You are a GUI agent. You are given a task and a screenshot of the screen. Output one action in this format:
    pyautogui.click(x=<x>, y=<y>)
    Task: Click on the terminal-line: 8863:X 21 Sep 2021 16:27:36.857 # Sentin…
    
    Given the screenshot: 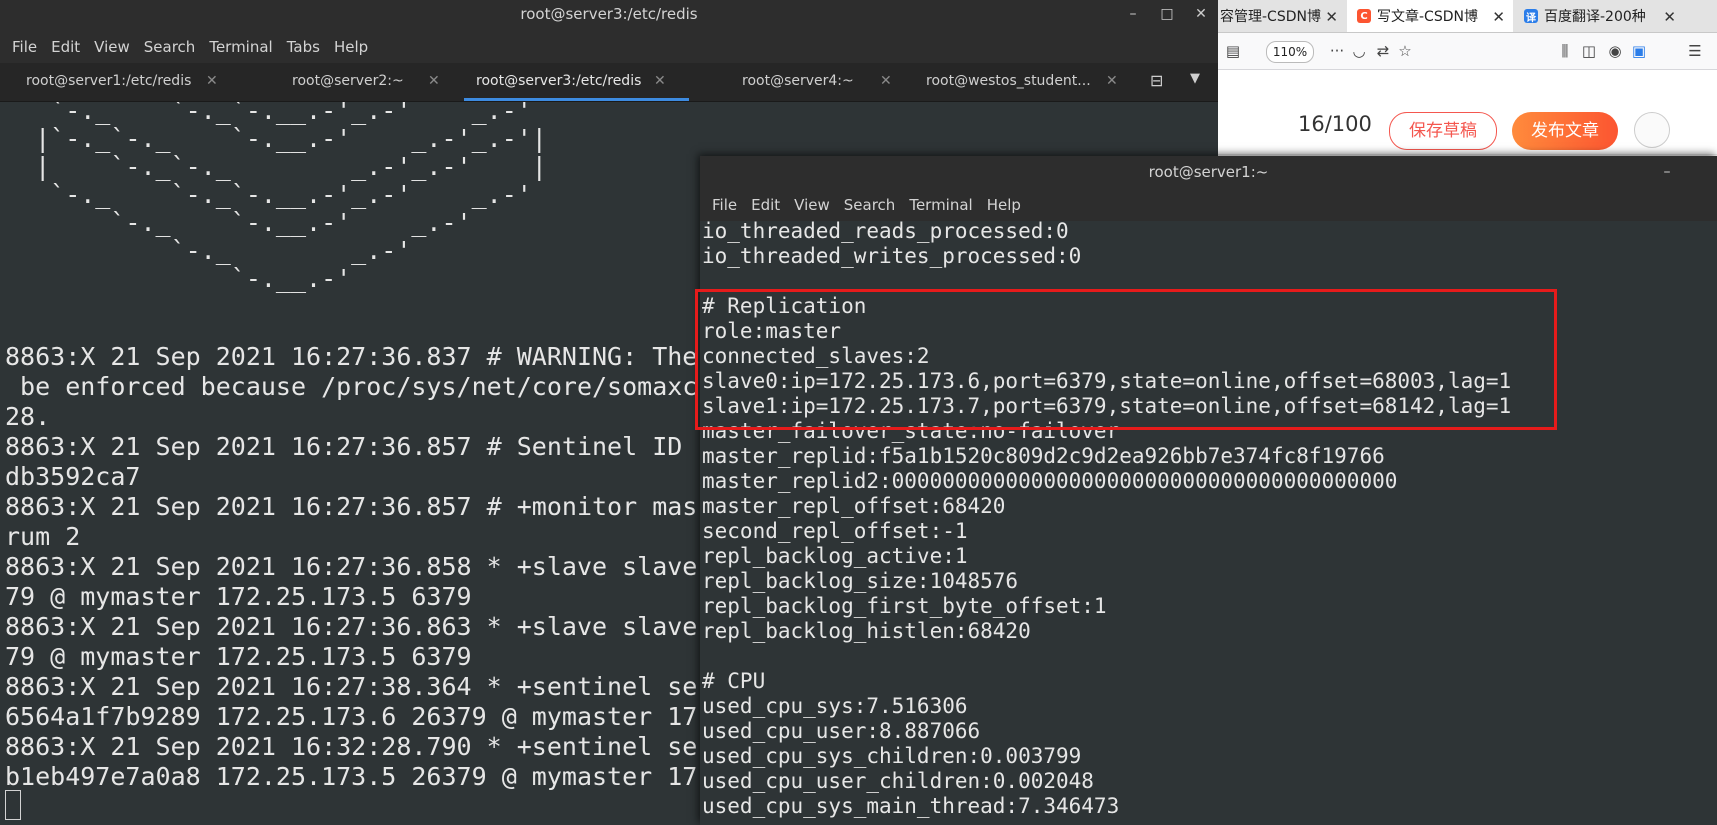 What is the action you would take?
    pyautogui.click(x=344, y=446)
    